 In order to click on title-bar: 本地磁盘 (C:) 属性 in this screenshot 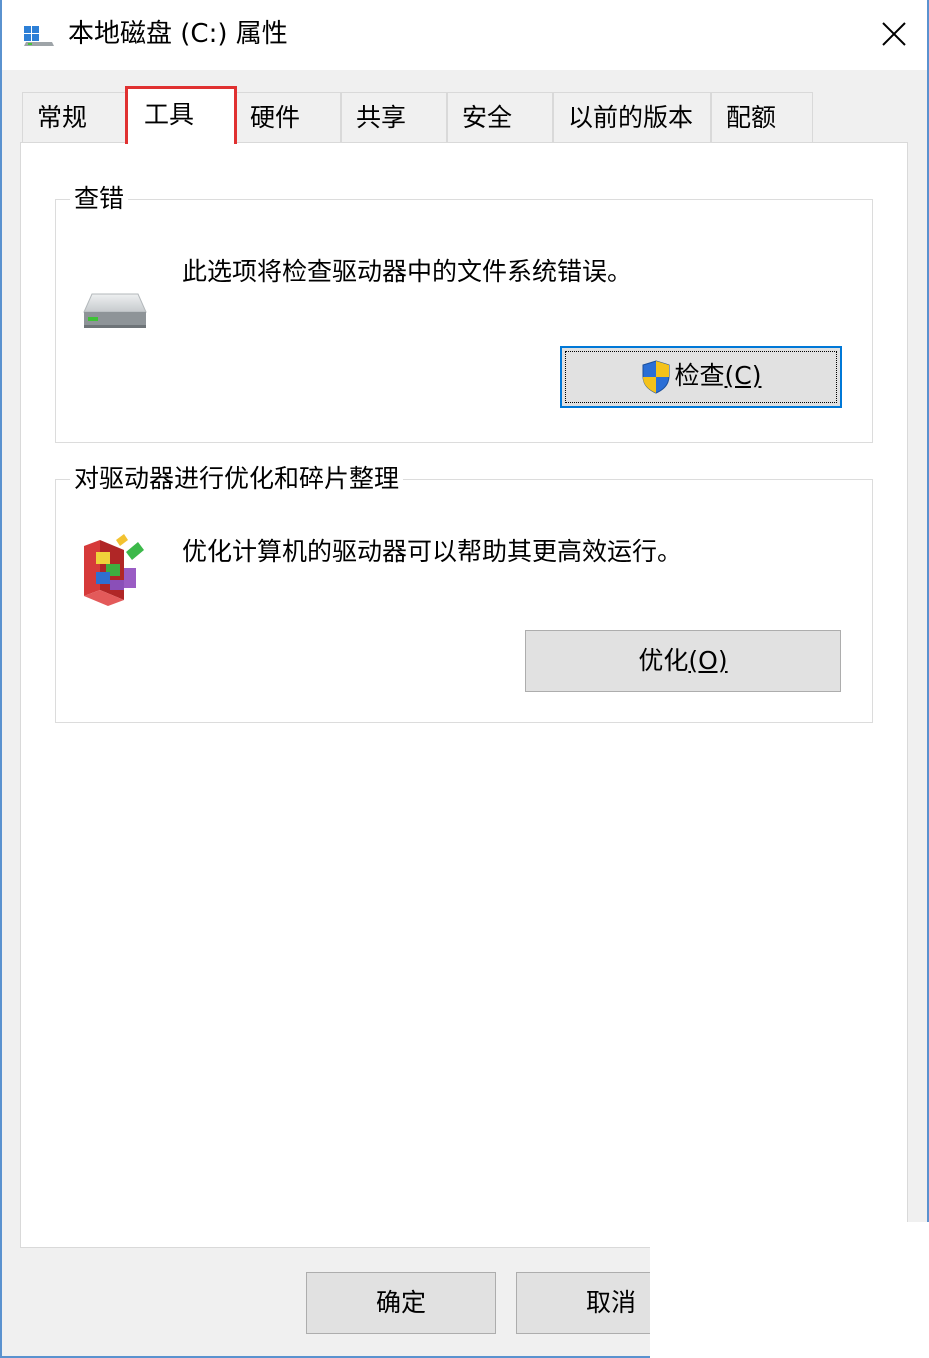, I will do `click(464, 35)`.